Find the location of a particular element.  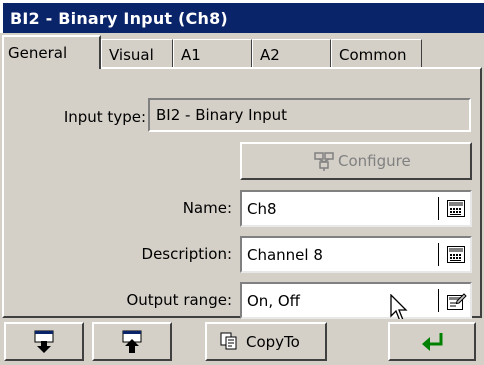

tab-label: Common is located at coordinates (373, 55).